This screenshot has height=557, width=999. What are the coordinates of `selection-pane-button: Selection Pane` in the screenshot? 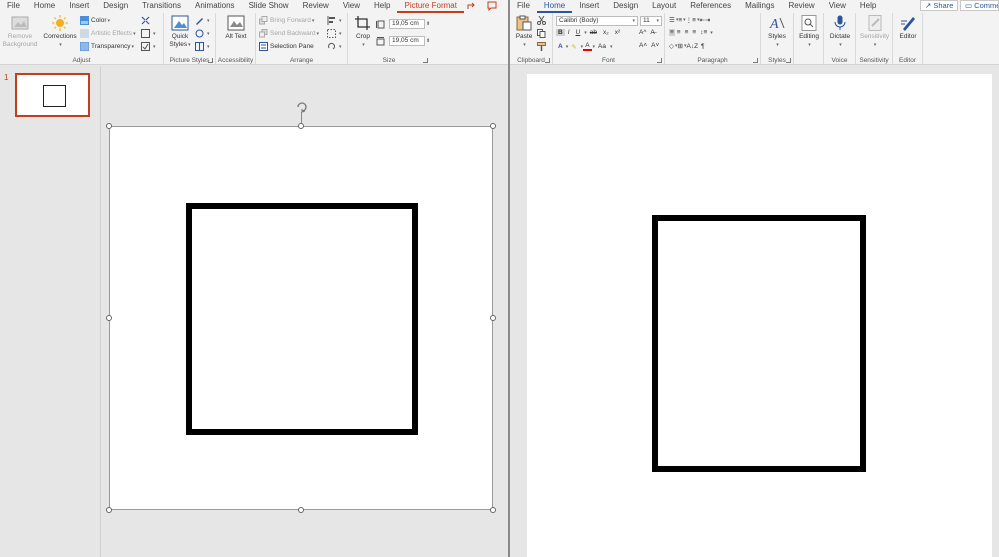 It's located at (286, 46).